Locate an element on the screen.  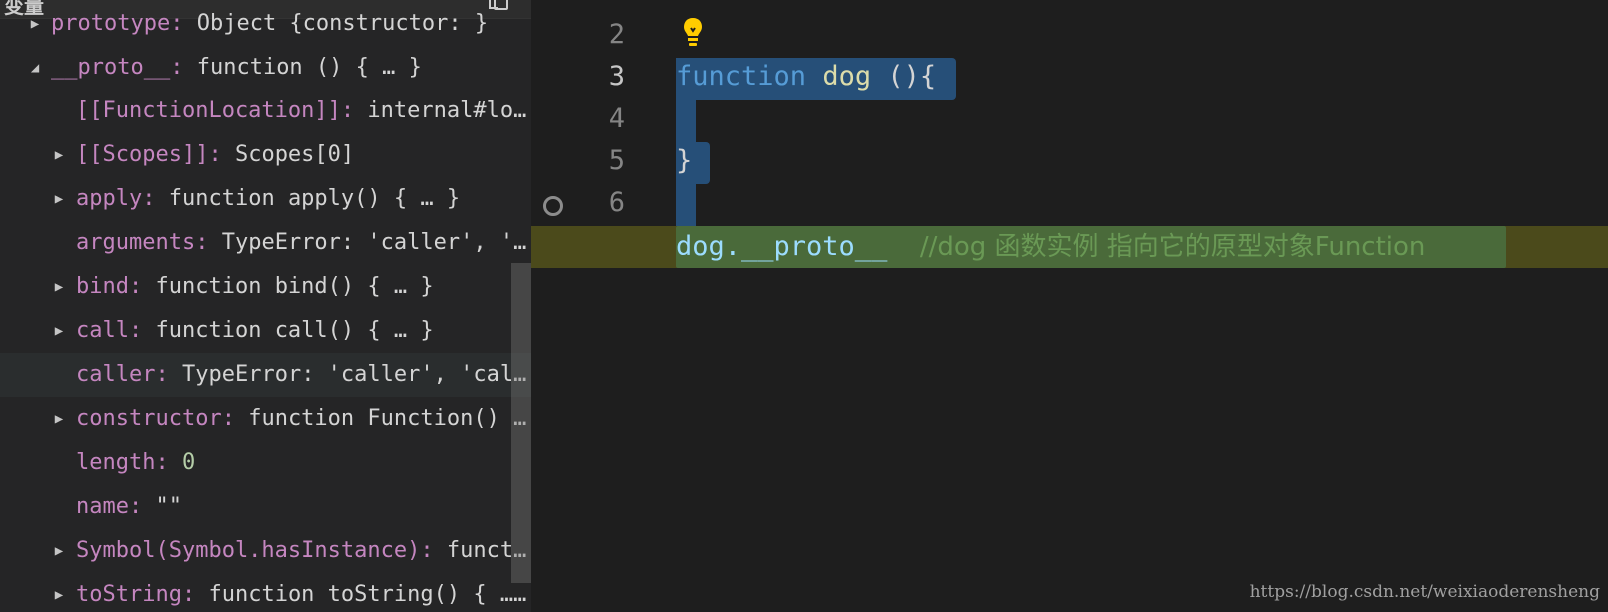
line-number: 3 is located at coordinates (616, 76).